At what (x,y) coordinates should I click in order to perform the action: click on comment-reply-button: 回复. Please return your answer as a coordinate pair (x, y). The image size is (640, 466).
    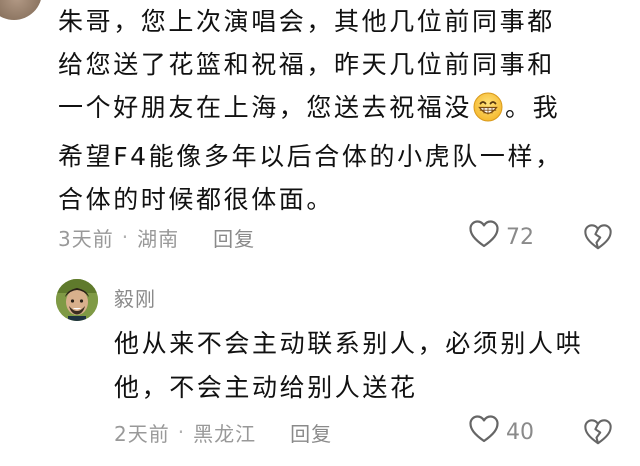
    Looking at the image, I should click on (234, 237).